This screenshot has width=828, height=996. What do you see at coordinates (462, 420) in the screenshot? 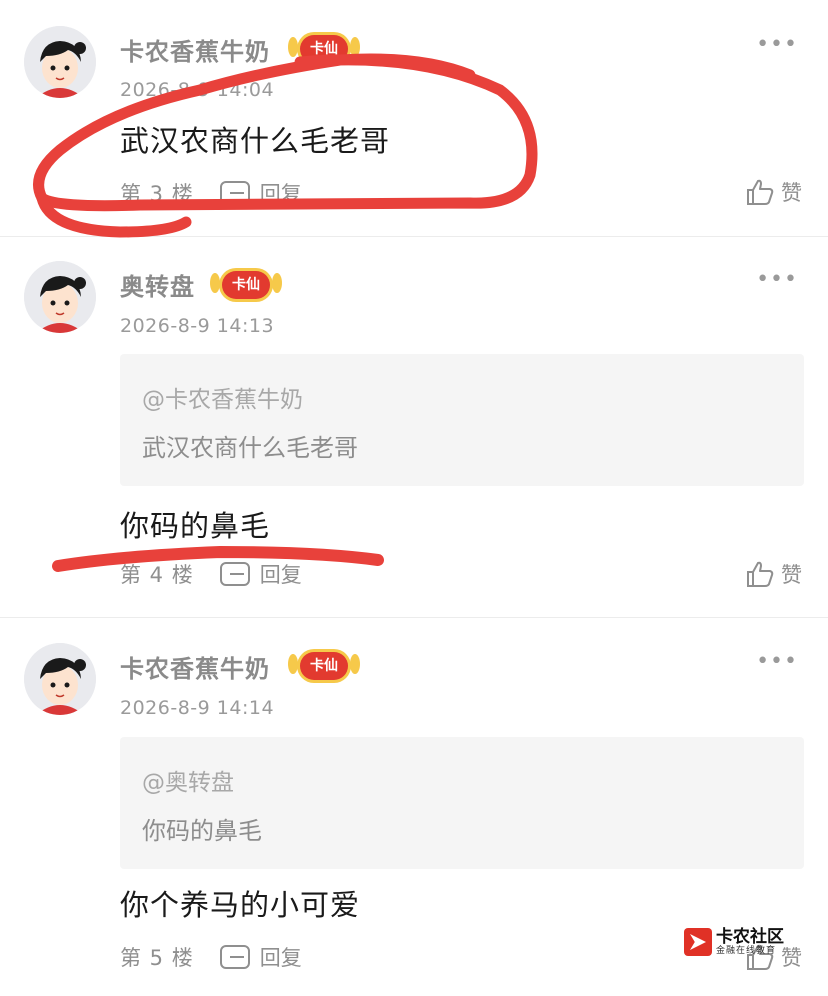
I see `quoted-comment: @卡农香蕉牛奶 武汉农商什么毛老哥` at bounding box center [462, 420].